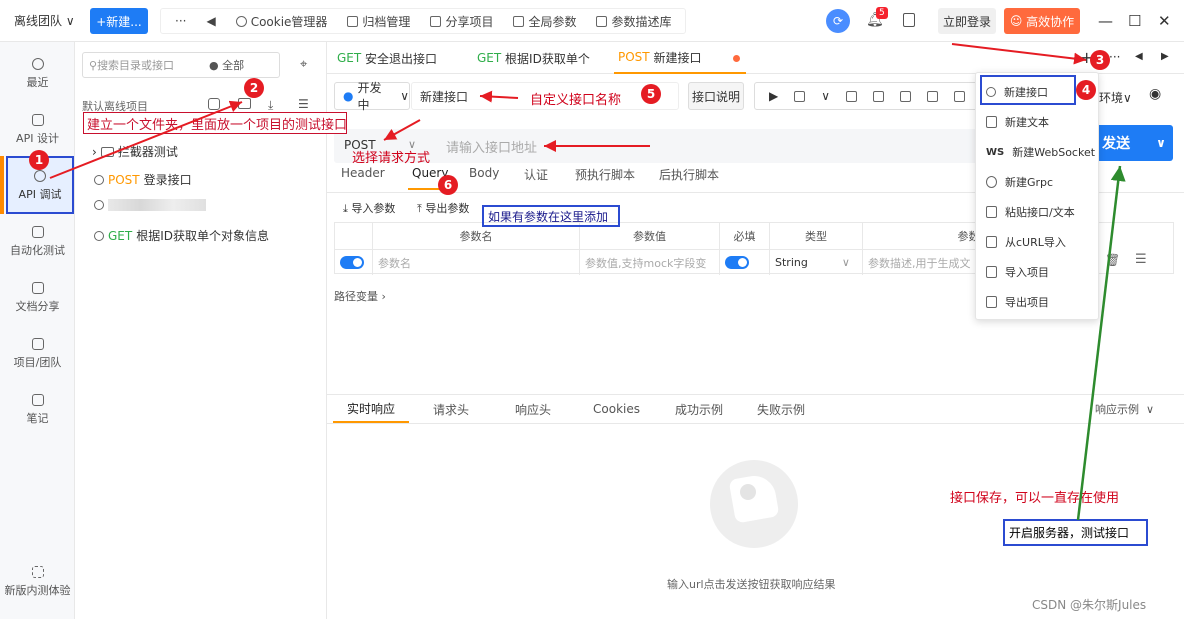 The image size is (1184, 619). I want to click on tab-auth: 认证, so click(536, 178).